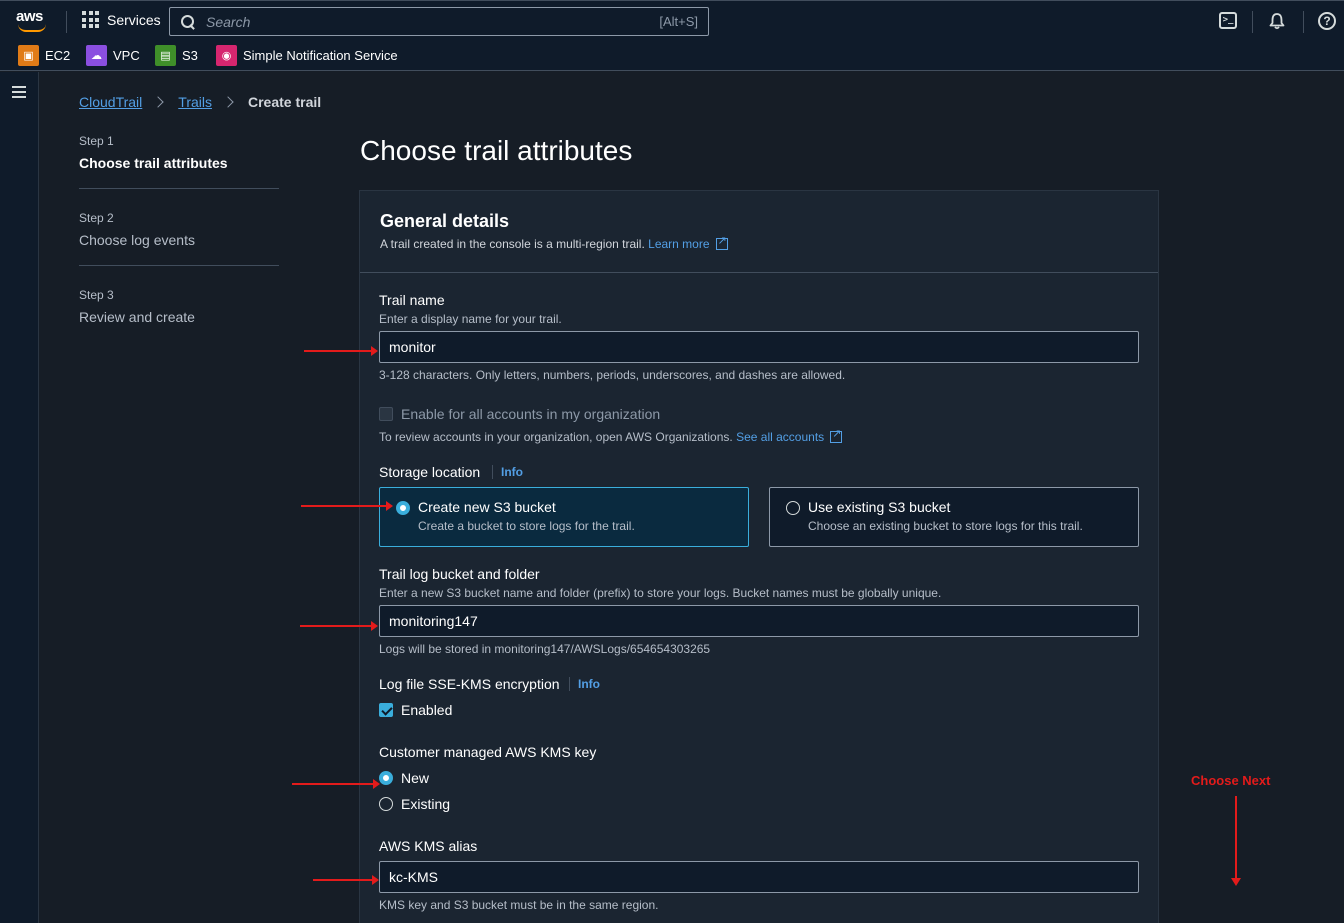 The image size is (1344, 923). What do you see at coordinates (28, 55) in the screenshot?
I see `ec2-icon: ▣` at bounding box center [28, 55].